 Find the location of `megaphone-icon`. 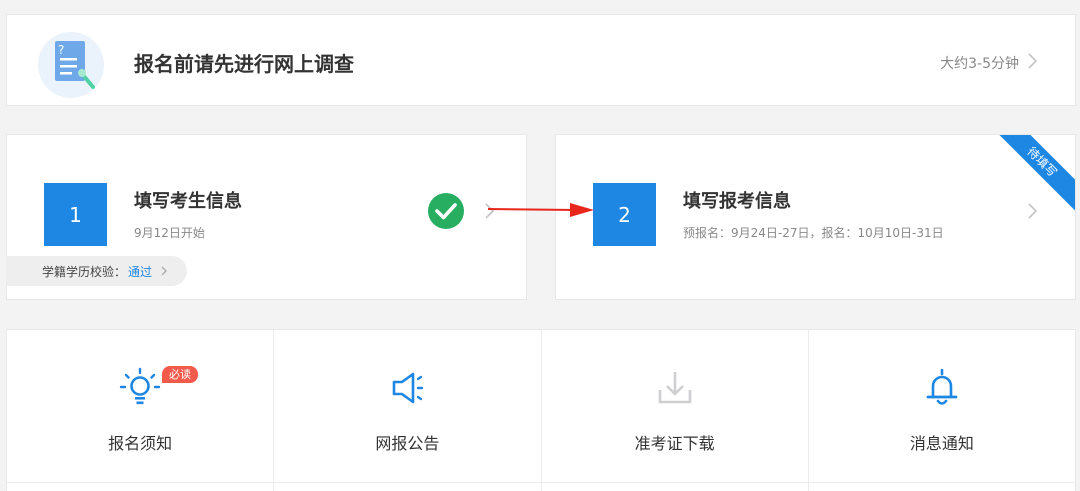

megaphone-icon is located at coordinates (408, 388).